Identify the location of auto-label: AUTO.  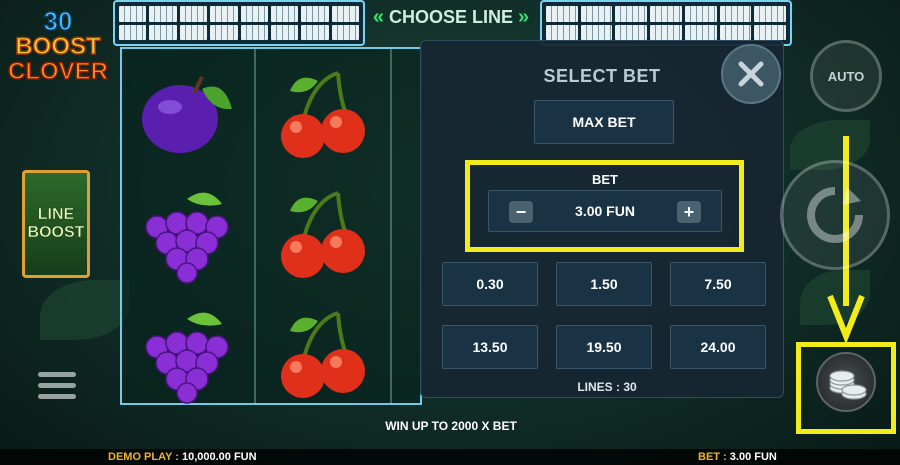
(846, 76).